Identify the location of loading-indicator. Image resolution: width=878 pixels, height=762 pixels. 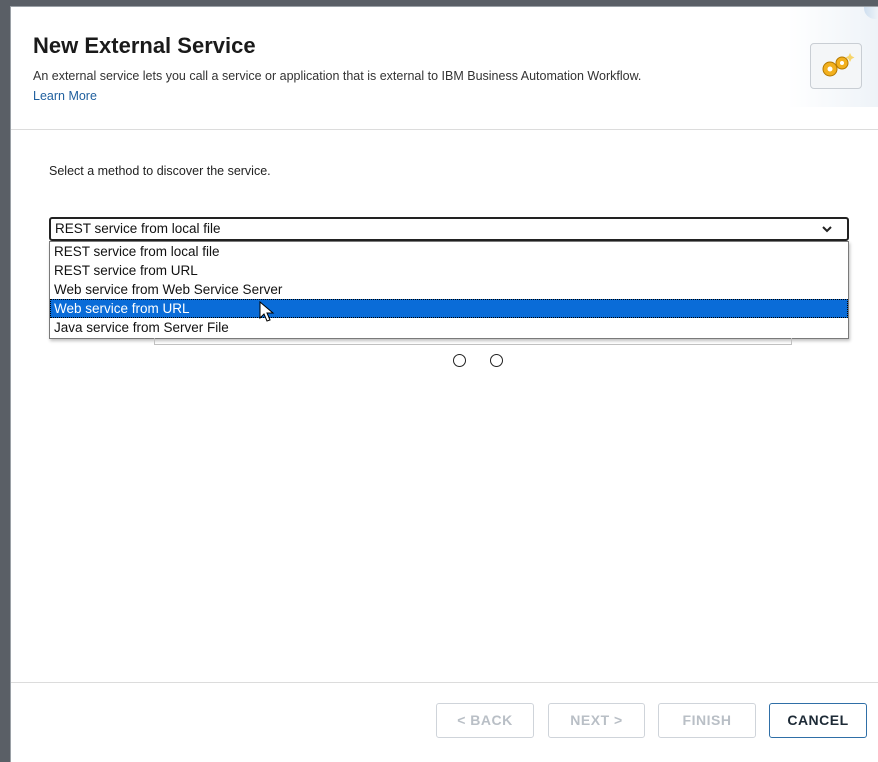
(478, 360).